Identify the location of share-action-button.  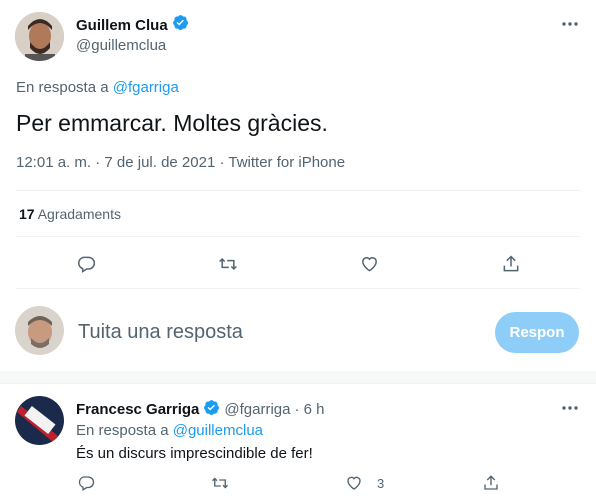
(511, 264).